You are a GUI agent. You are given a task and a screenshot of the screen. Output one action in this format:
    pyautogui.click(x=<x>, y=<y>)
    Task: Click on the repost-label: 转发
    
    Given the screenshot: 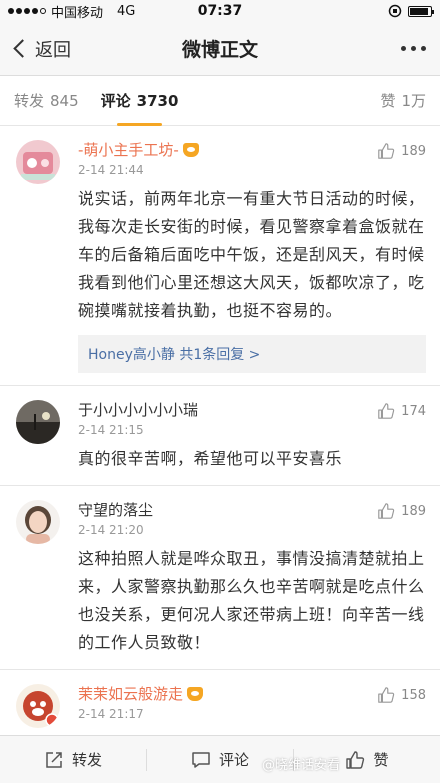 What is the action you would take?
    pyautogui.click(x=86, y=760)
    